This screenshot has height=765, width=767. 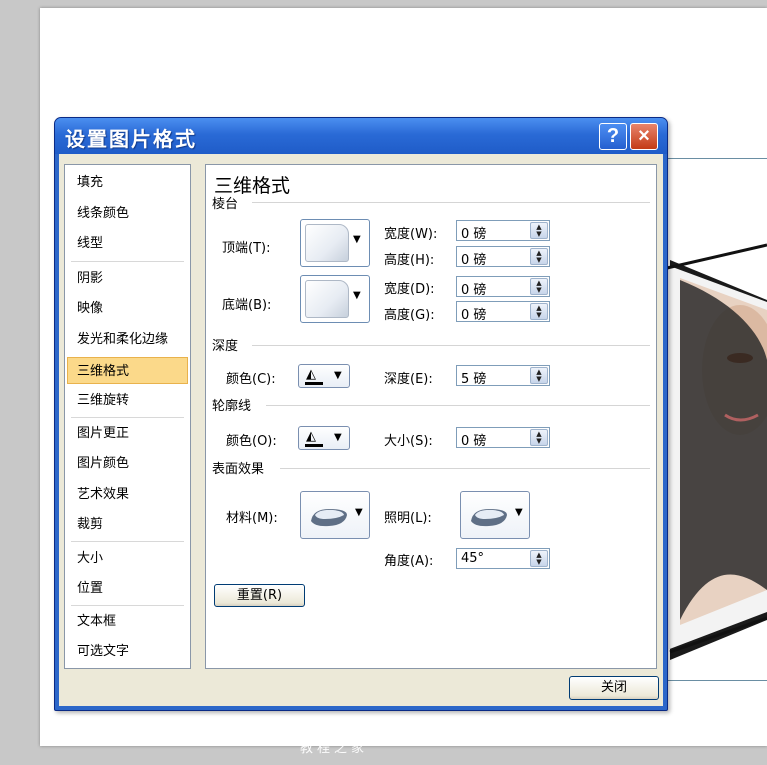 What do you see at coordinates (409, 315) in the screenshot?
I see `bevel-bottom-height-label: 高度(G):` at bounding box center [409, 315].